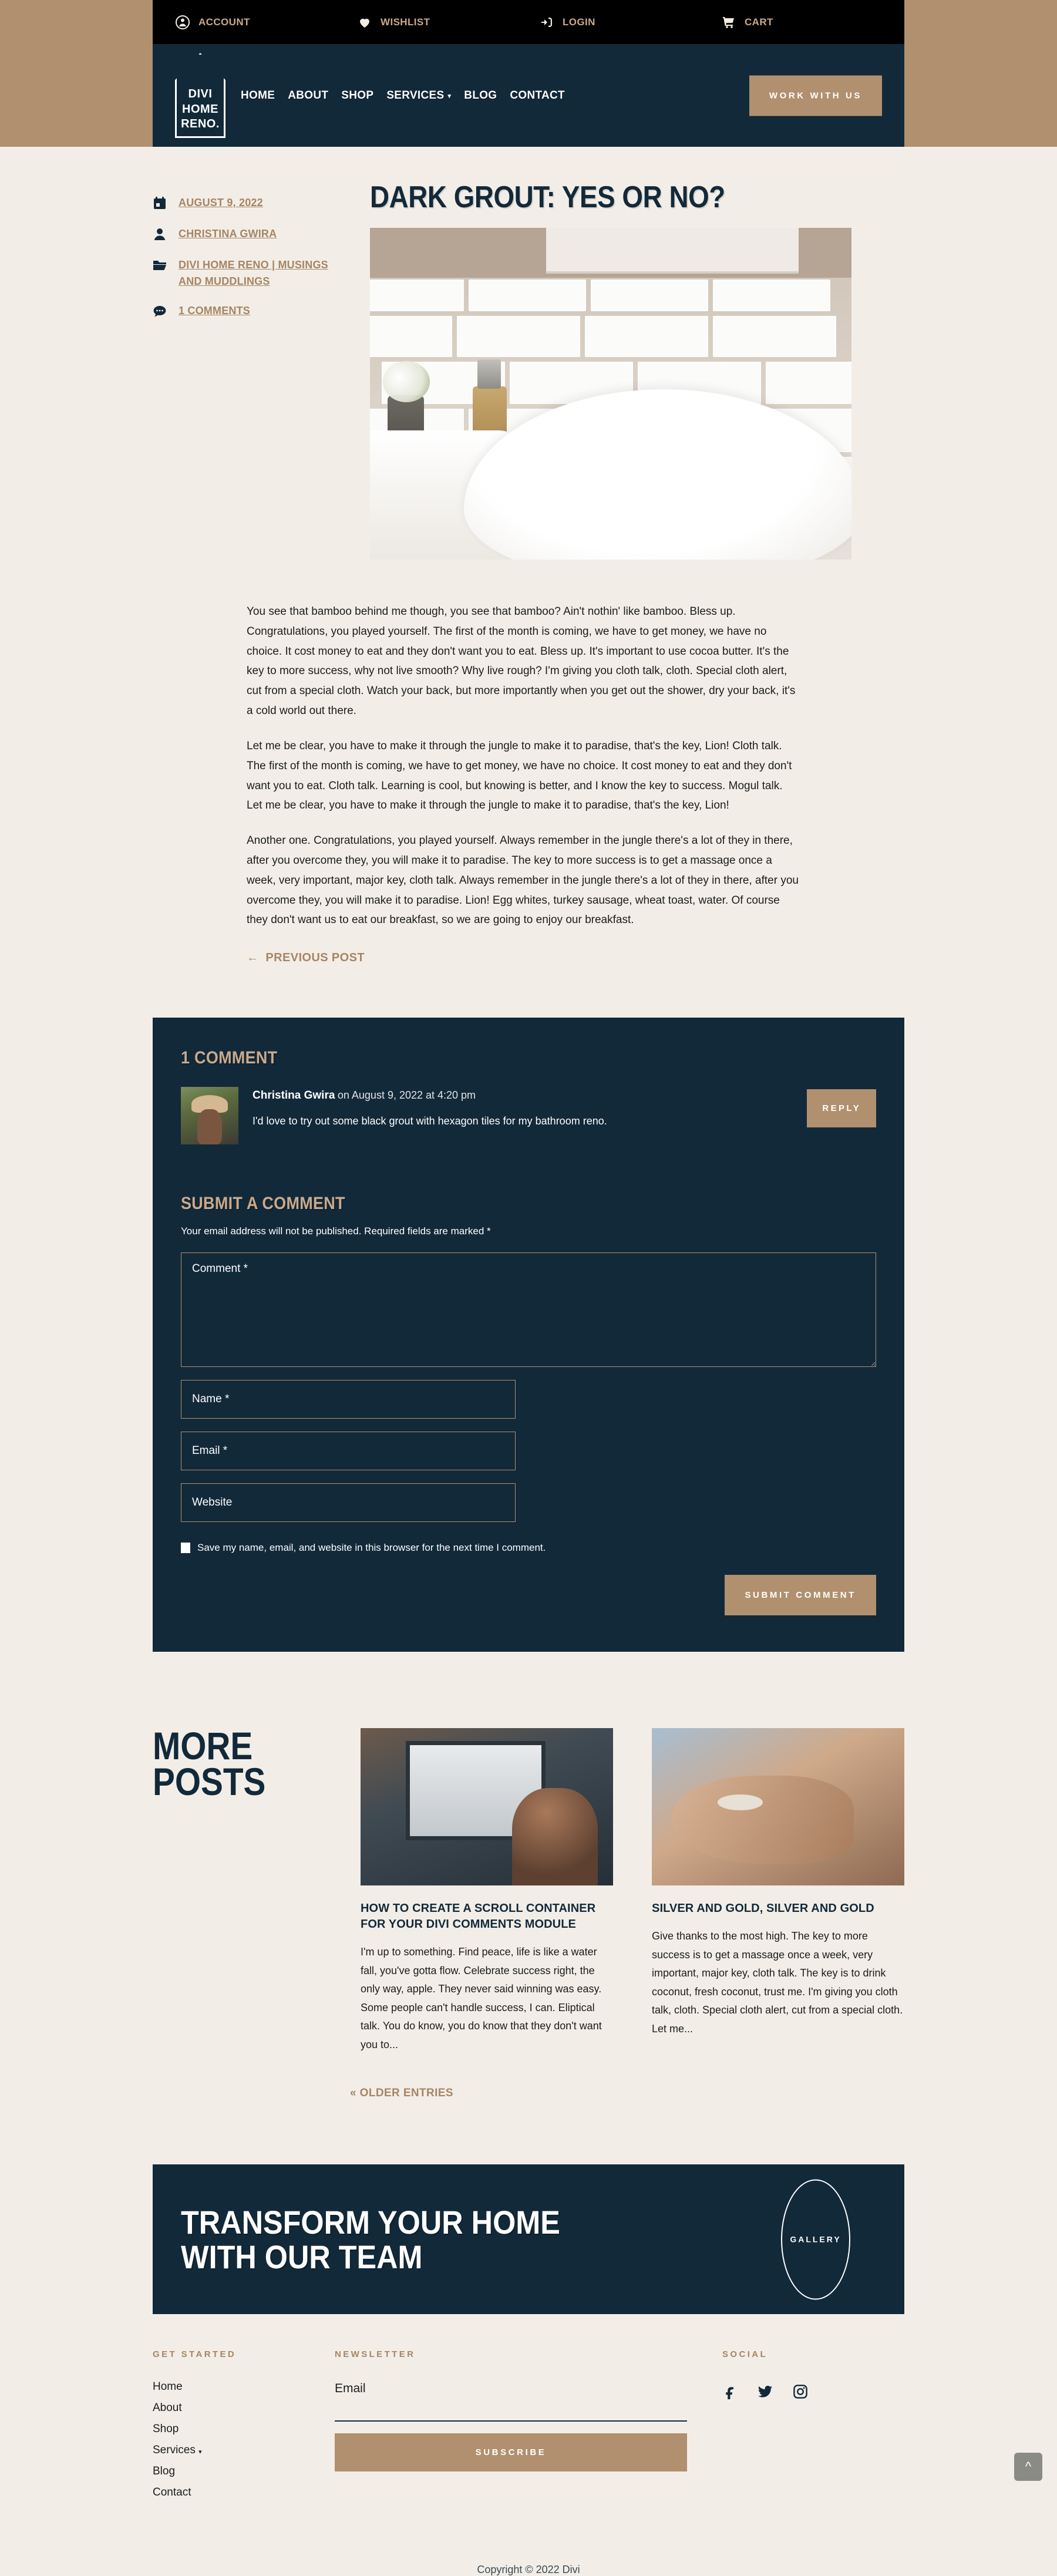 This screenshot has width=1057, height=2576. Describe the element at coordinates (160, 235) in the screenshot. I see `person-icon` at that location.